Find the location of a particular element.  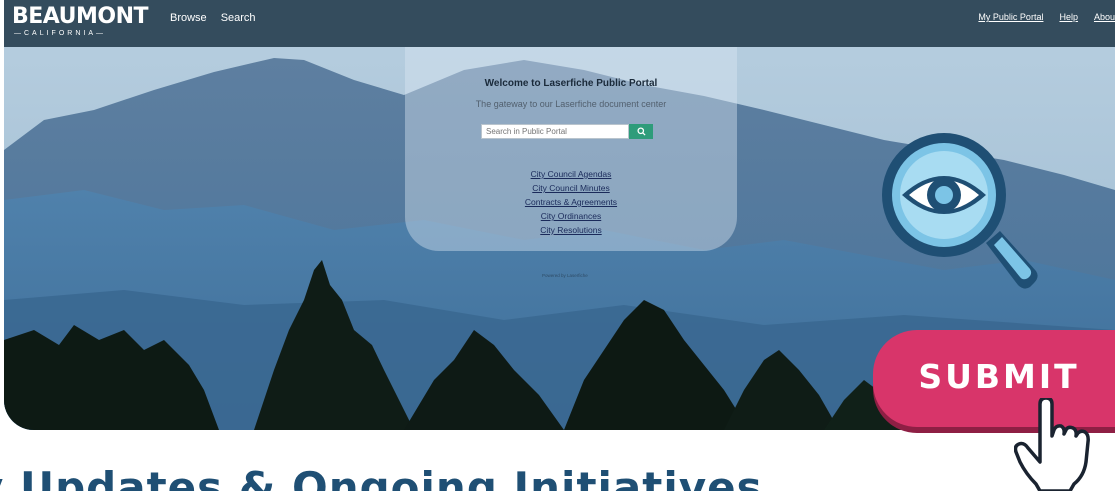

search-icon is located at coordinates (641, 131).